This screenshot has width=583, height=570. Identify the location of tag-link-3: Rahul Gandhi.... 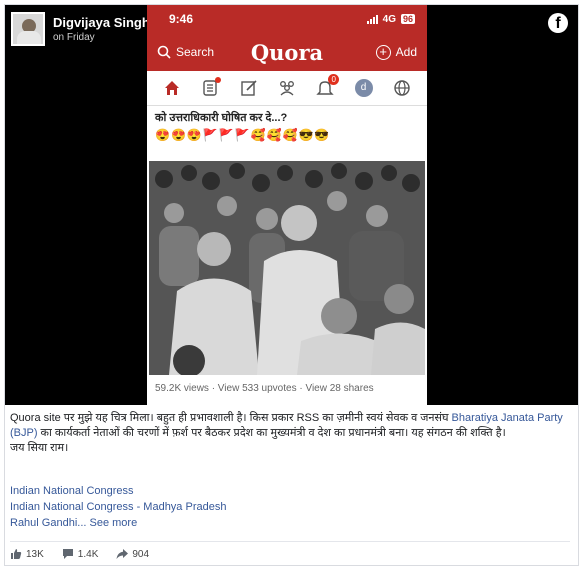
(48, 523).